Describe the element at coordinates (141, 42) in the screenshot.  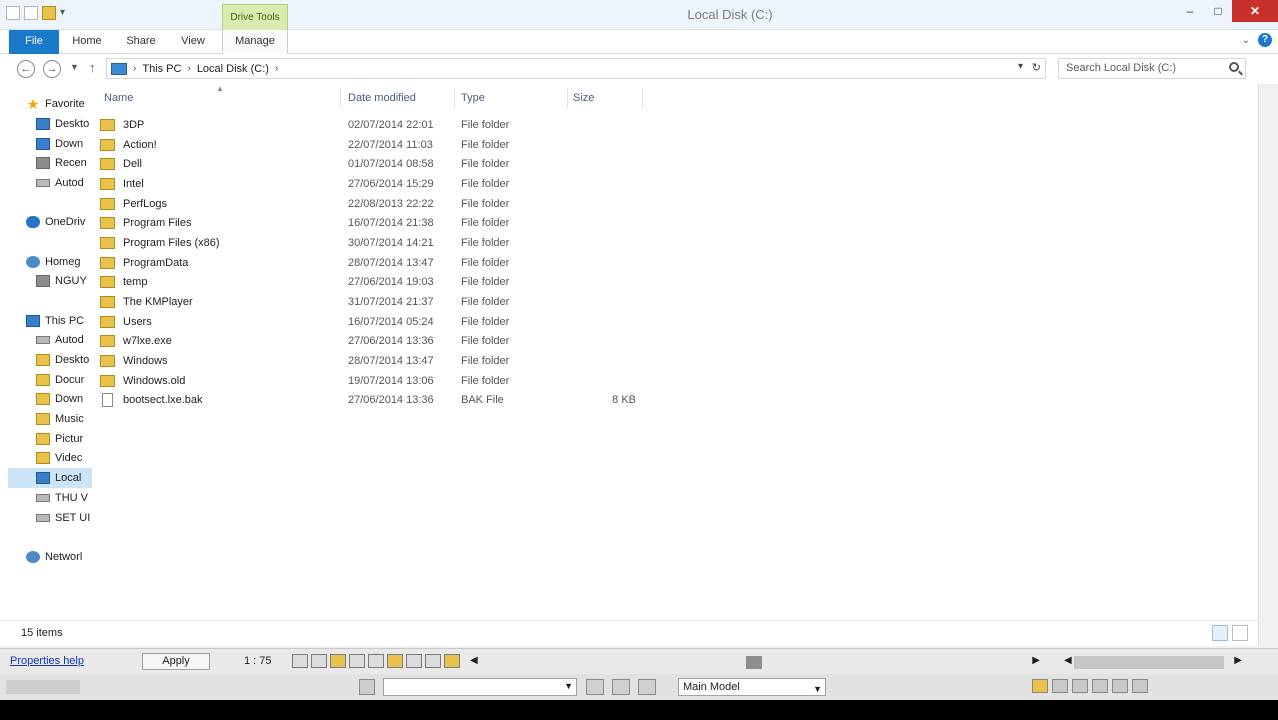
I see `tab-share: Share` at that location.